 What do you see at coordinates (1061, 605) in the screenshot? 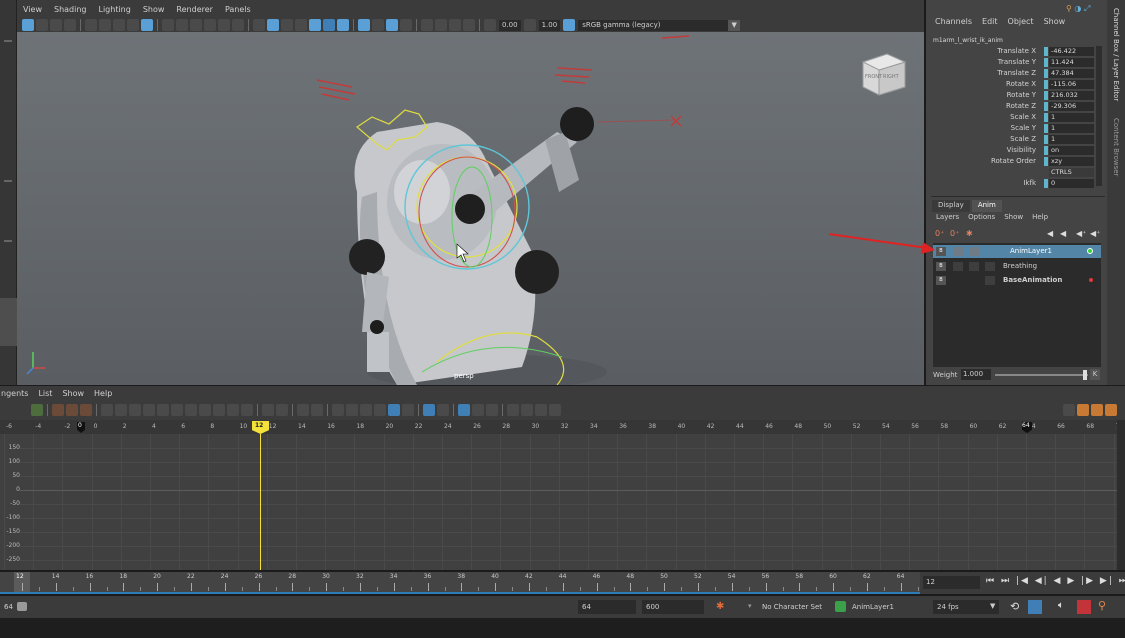
I see `sound-icon: 🔈︎` at bounding box center [1061, 605].